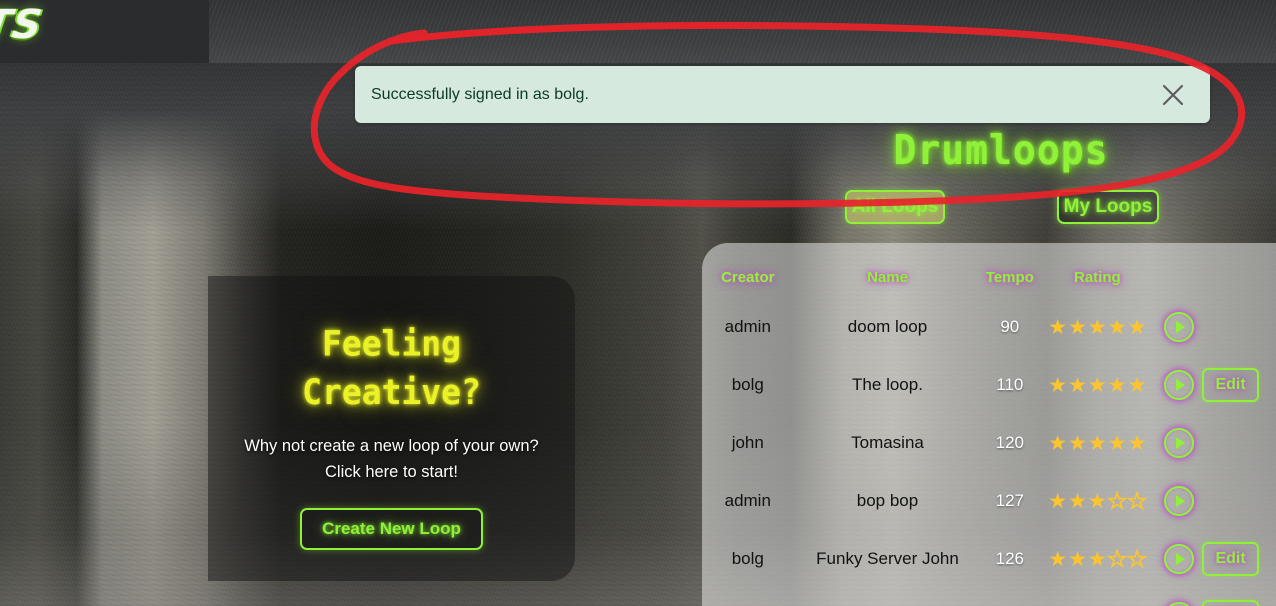  I want to click on column-header-name: Name, so click(888, 270).